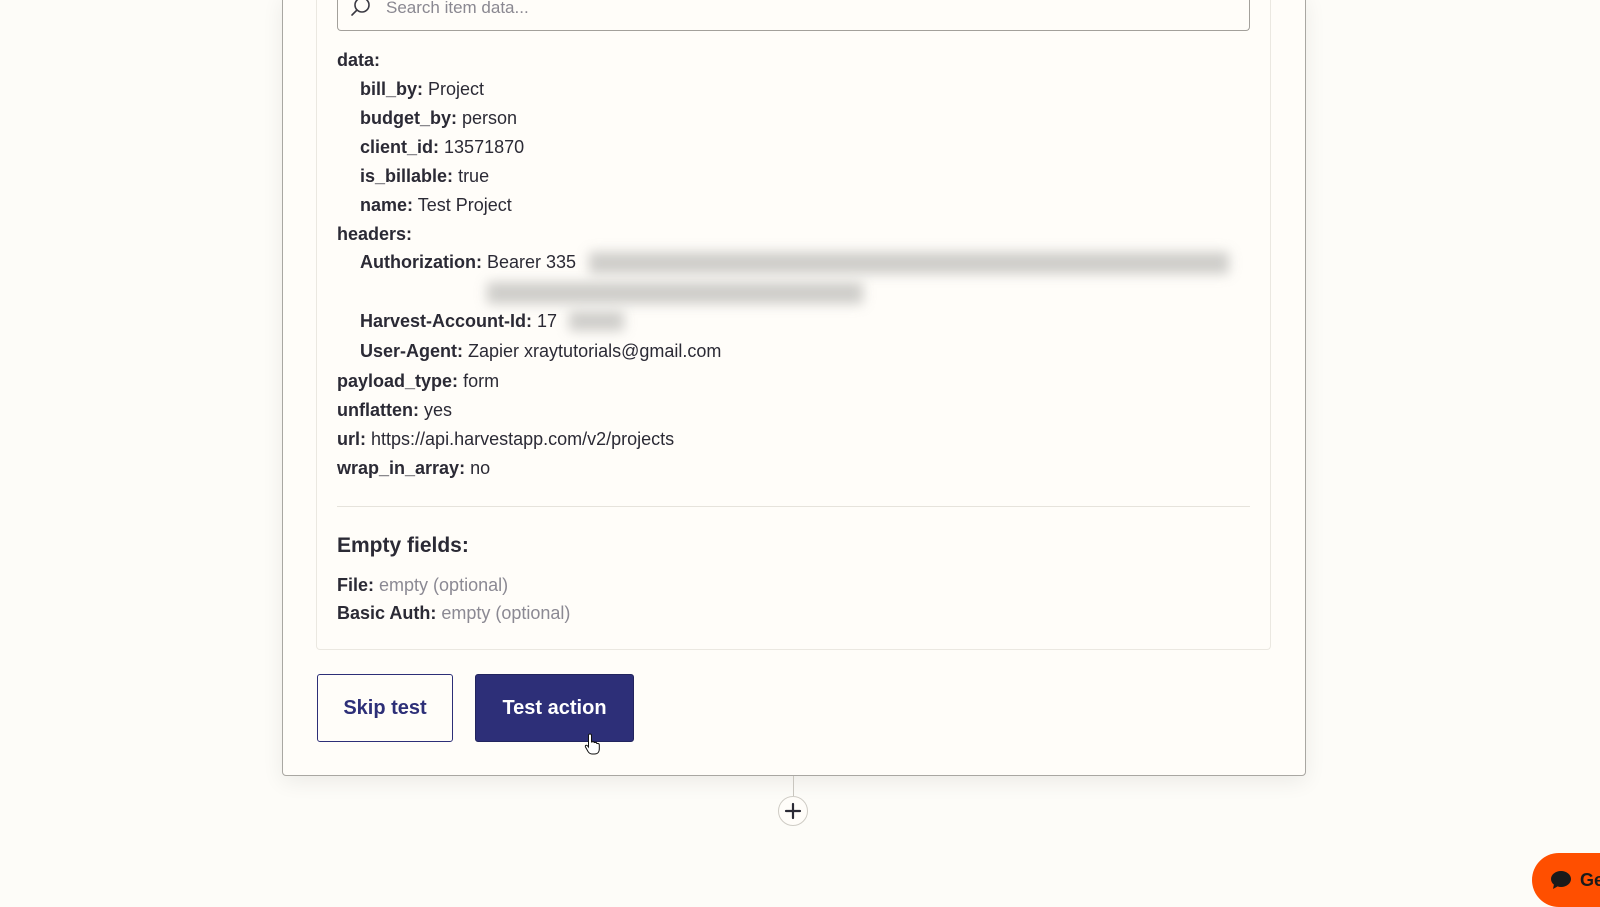  What do you see at coordinates (592, 744) in the screenshot?
I see `hand-cursor-icon` at bounding box center [592, 744].